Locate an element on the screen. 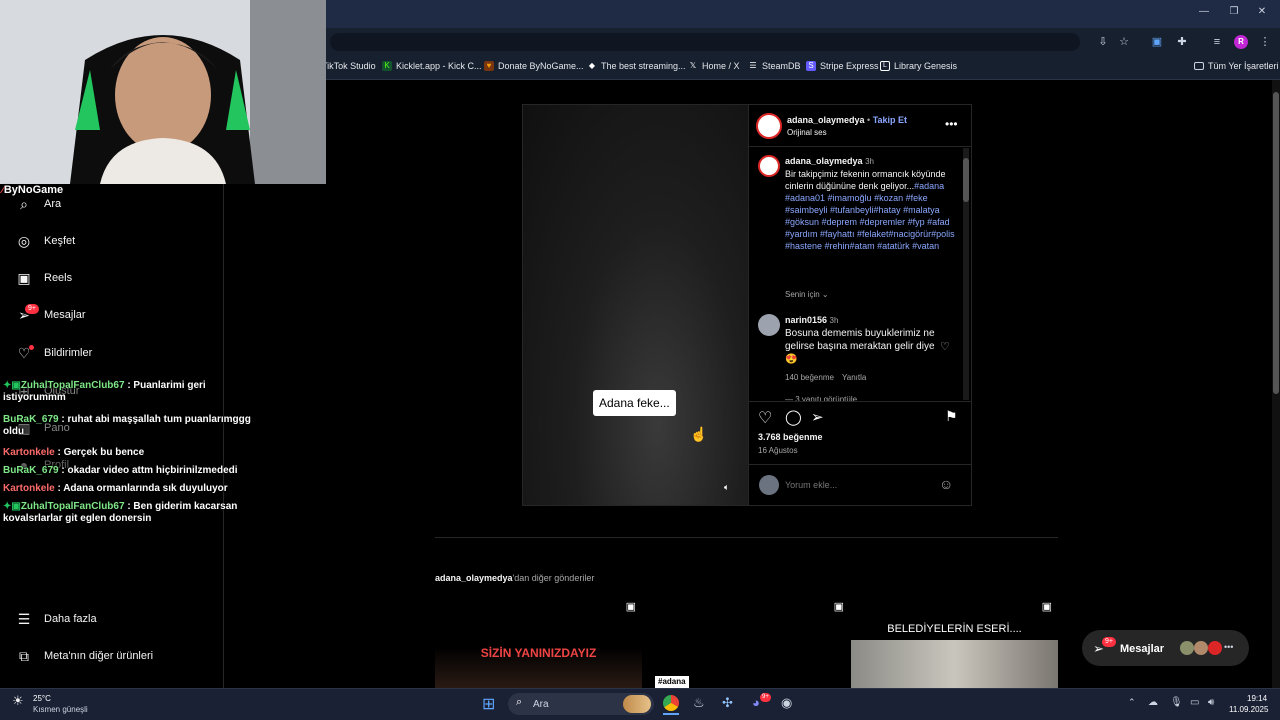 The image size is (1280, 720). more-post-thumb: SİZİN YANINIZDAYIZ ▣ is located at coordinates (538, 642).